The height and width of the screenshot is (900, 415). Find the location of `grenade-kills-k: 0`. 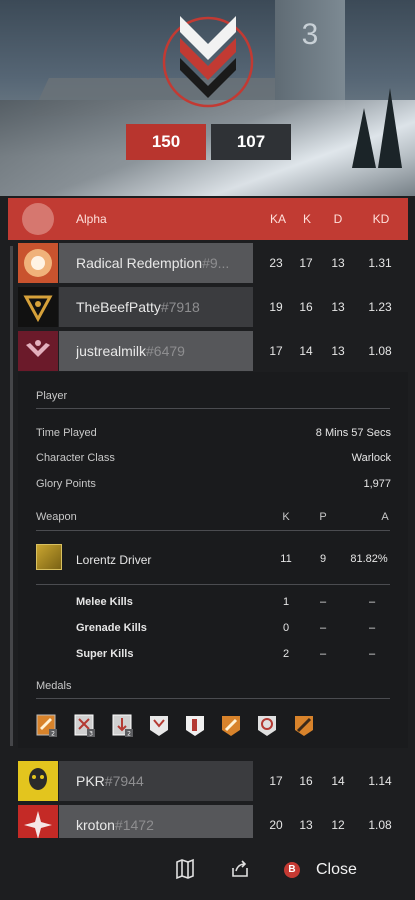

grenade-kills-k: 0 is located at coordinates (286, 628).